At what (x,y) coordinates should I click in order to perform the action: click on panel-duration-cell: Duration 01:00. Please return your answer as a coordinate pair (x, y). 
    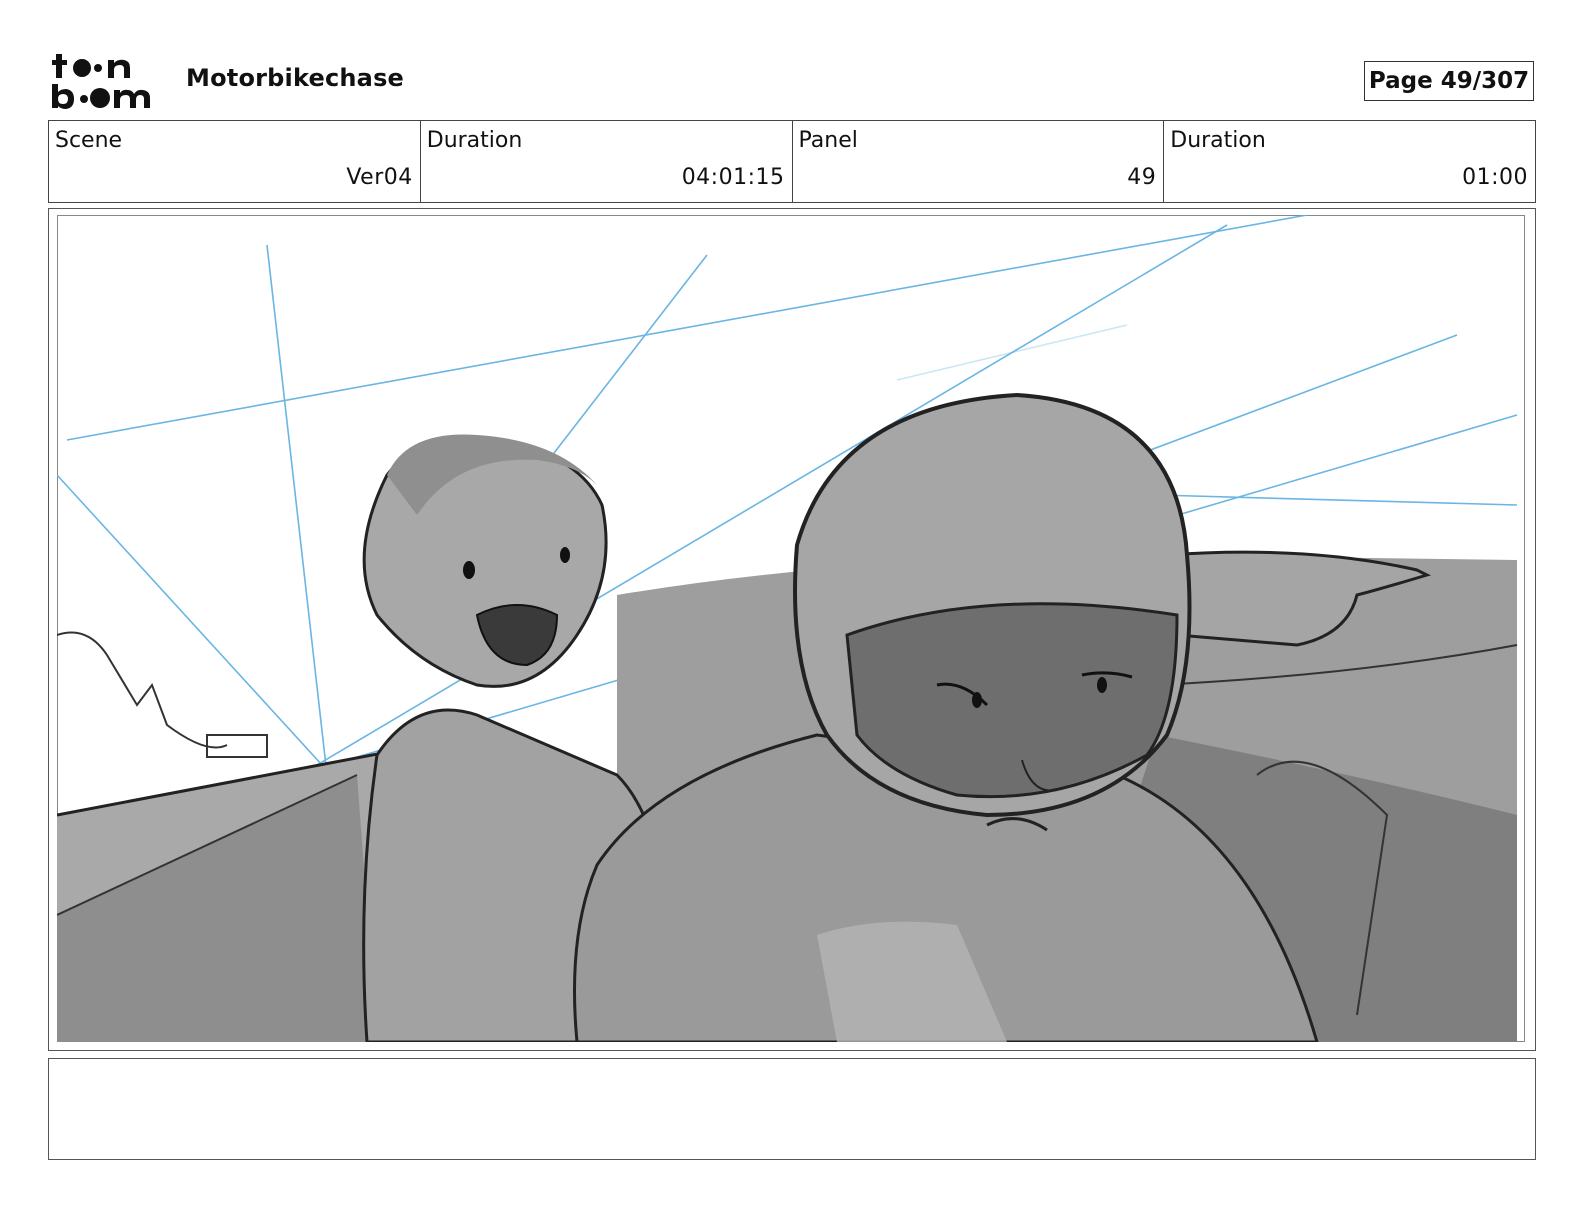
    Looking at the image, I should click on (1349, 161).